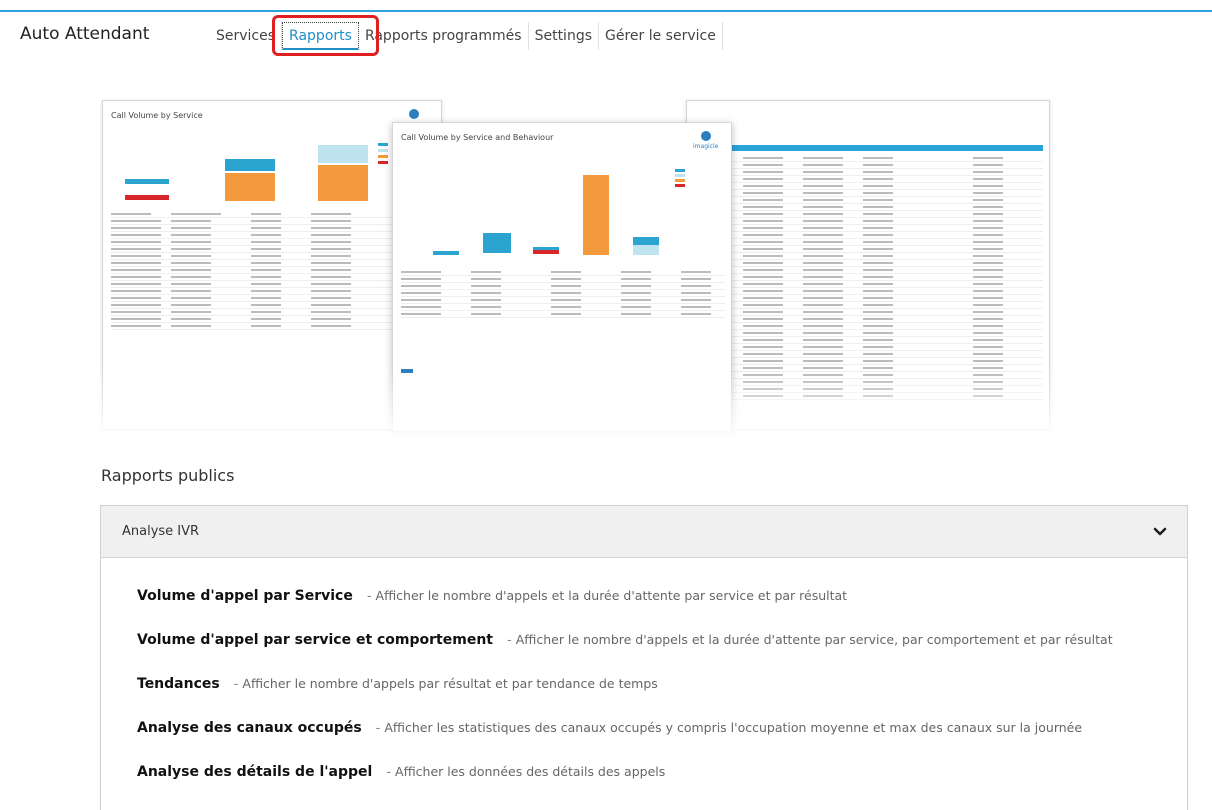 Image resolution: width=1212 pixels, height=810 pixels. What do you see at coordinates (606, 11) in the screenshot?
I see `top-accent-line` at bounding box center [606, 11].